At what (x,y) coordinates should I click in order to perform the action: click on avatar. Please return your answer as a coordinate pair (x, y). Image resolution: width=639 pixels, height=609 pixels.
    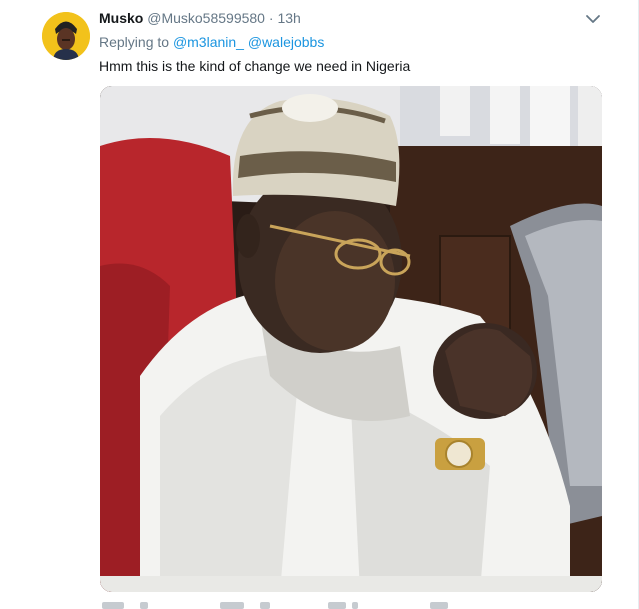
    Looking at the image, I should click on (66, 36).